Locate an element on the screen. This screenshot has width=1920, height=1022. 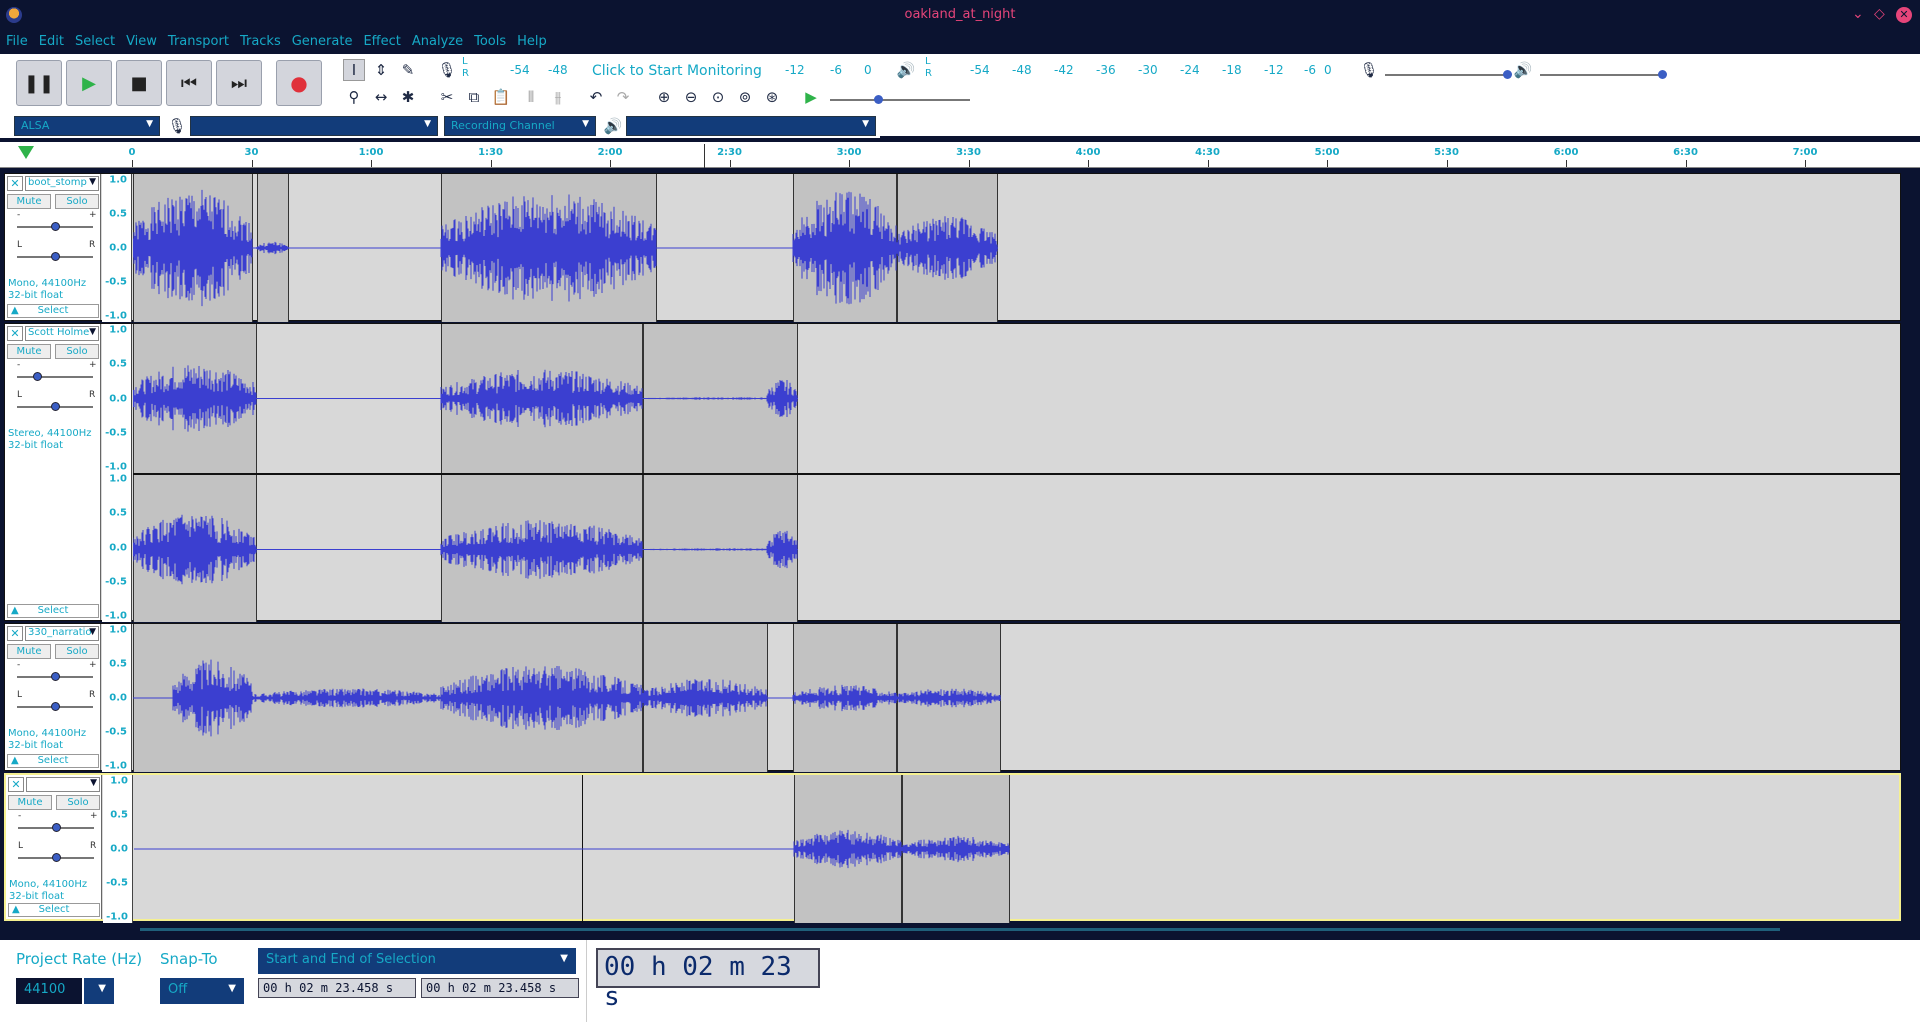
fit-selection-icon: ⊙ is located at coordinates (718, 97).